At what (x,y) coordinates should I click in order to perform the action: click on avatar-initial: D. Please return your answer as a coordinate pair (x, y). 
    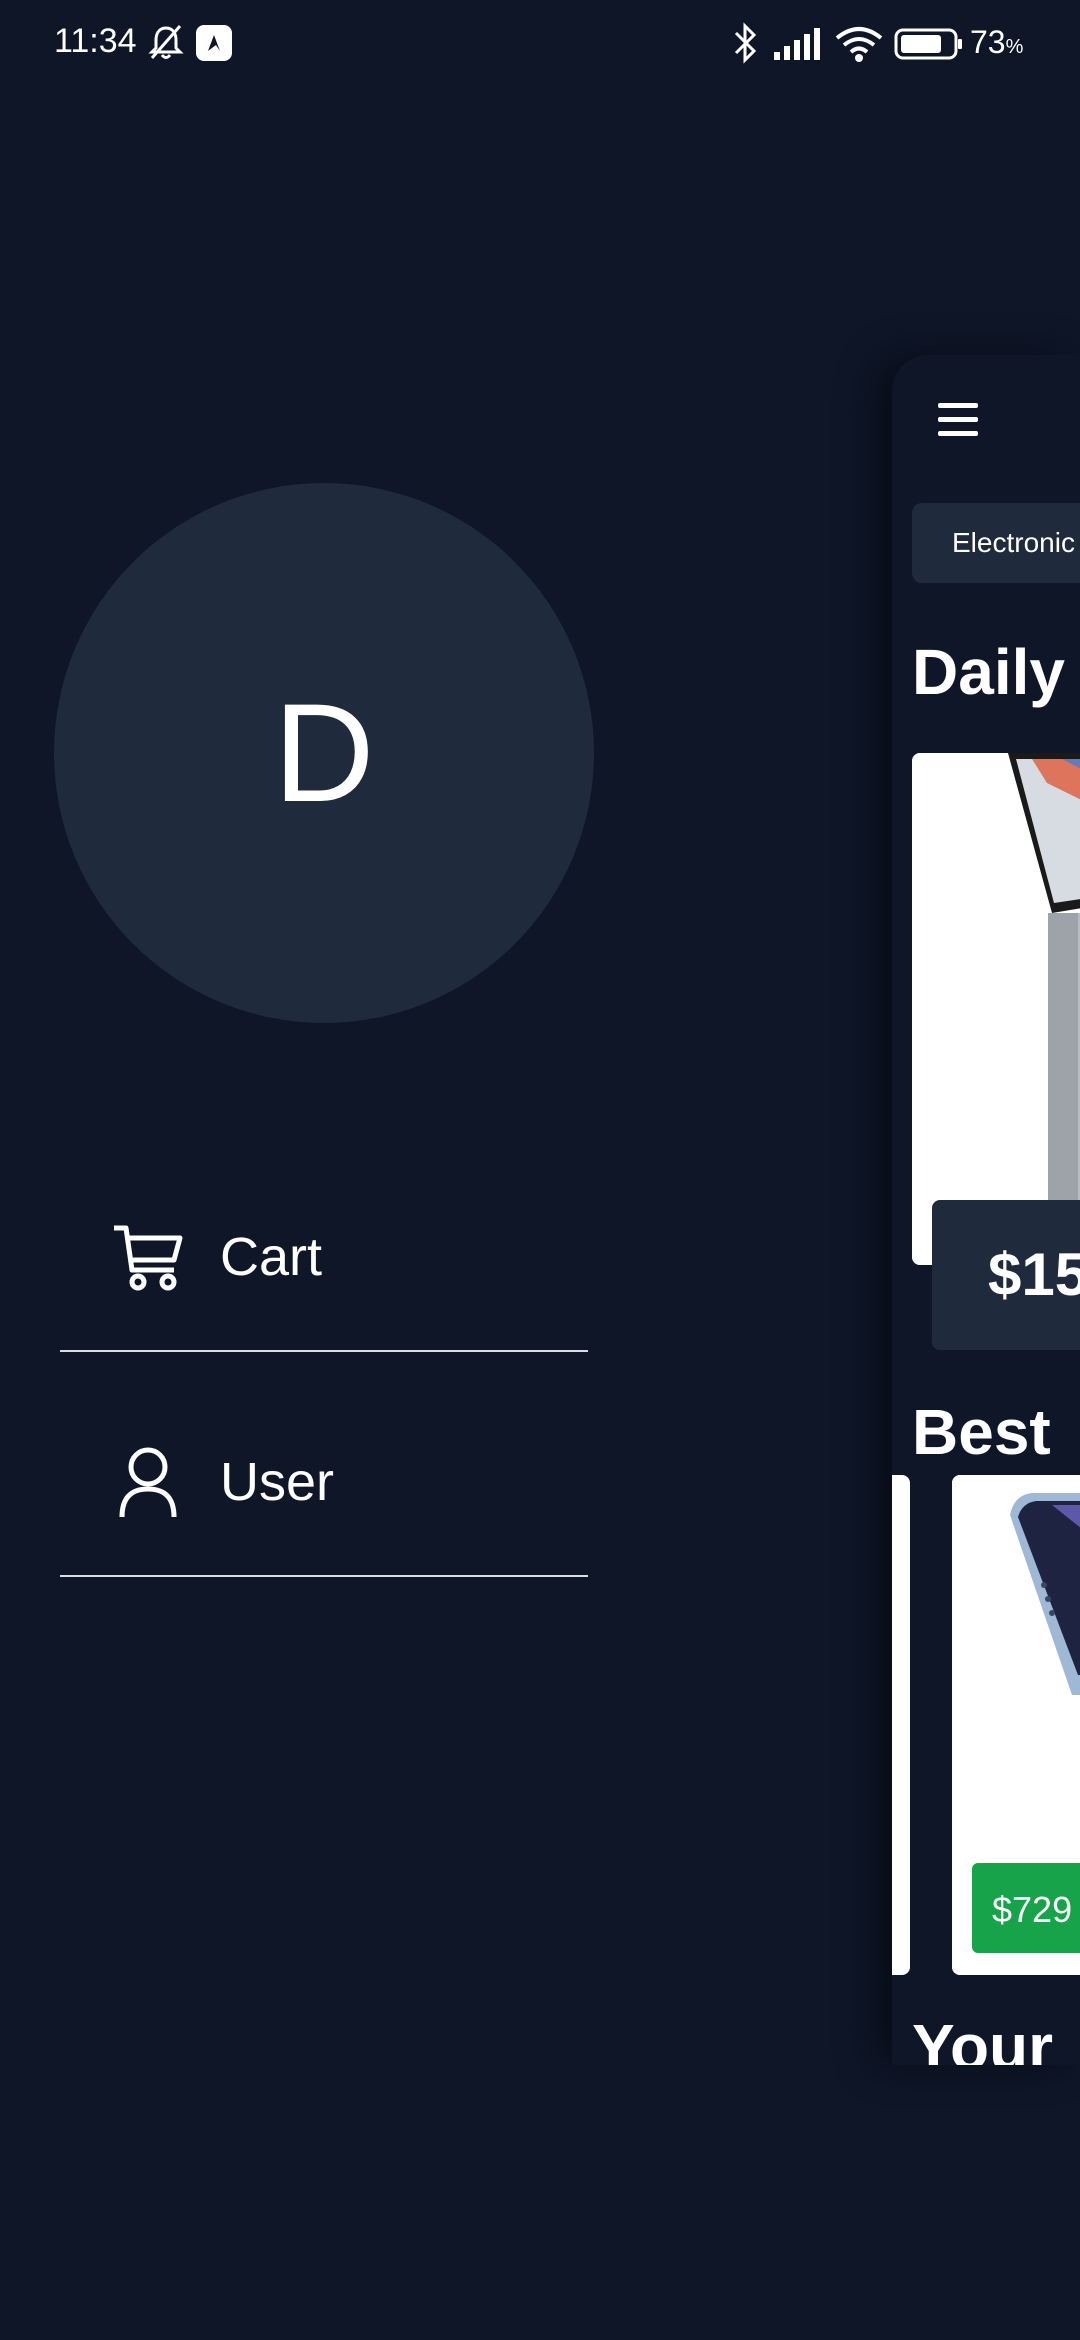
    Looking at the image, I should click on (324, 752).